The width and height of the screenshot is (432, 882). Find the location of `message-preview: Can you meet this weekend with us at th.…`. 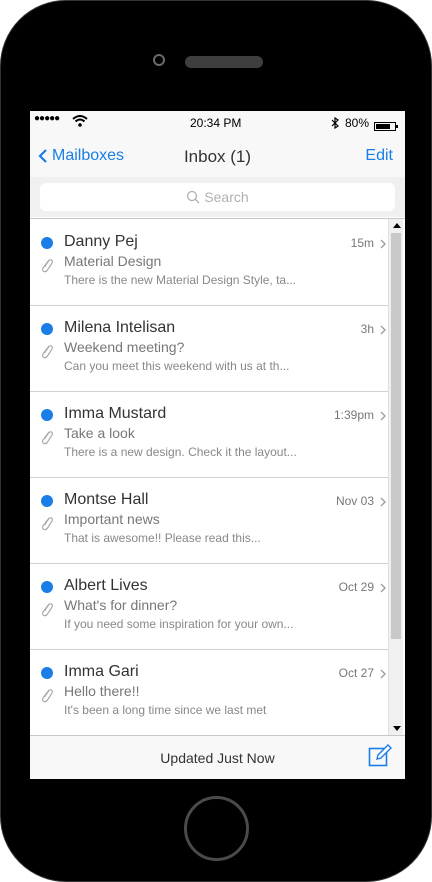

message-preview: Can you meet this weekend with us at th.… is located at coordinates (177, 366).